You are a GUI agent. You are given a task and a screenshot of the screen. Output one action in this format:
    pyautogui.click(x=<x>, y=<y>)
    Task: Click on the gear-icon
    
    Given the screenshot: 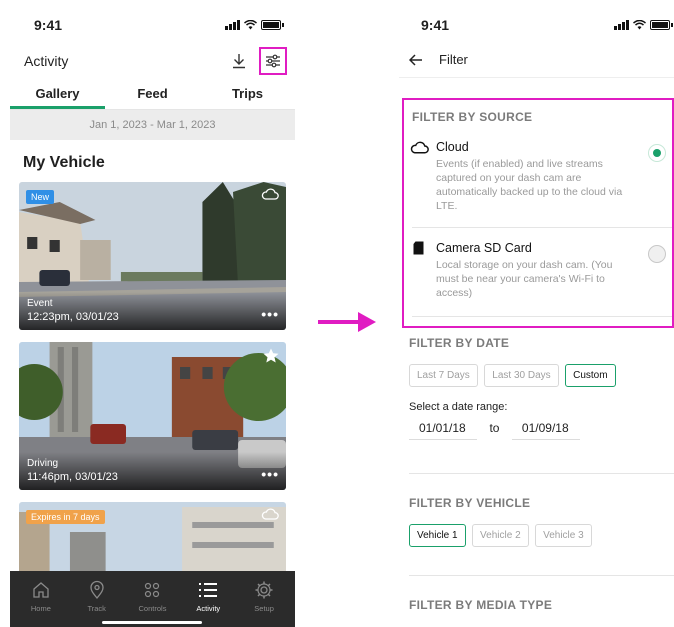 What is the action you would take?
    pyautogui.click(x=264, y=589)
    